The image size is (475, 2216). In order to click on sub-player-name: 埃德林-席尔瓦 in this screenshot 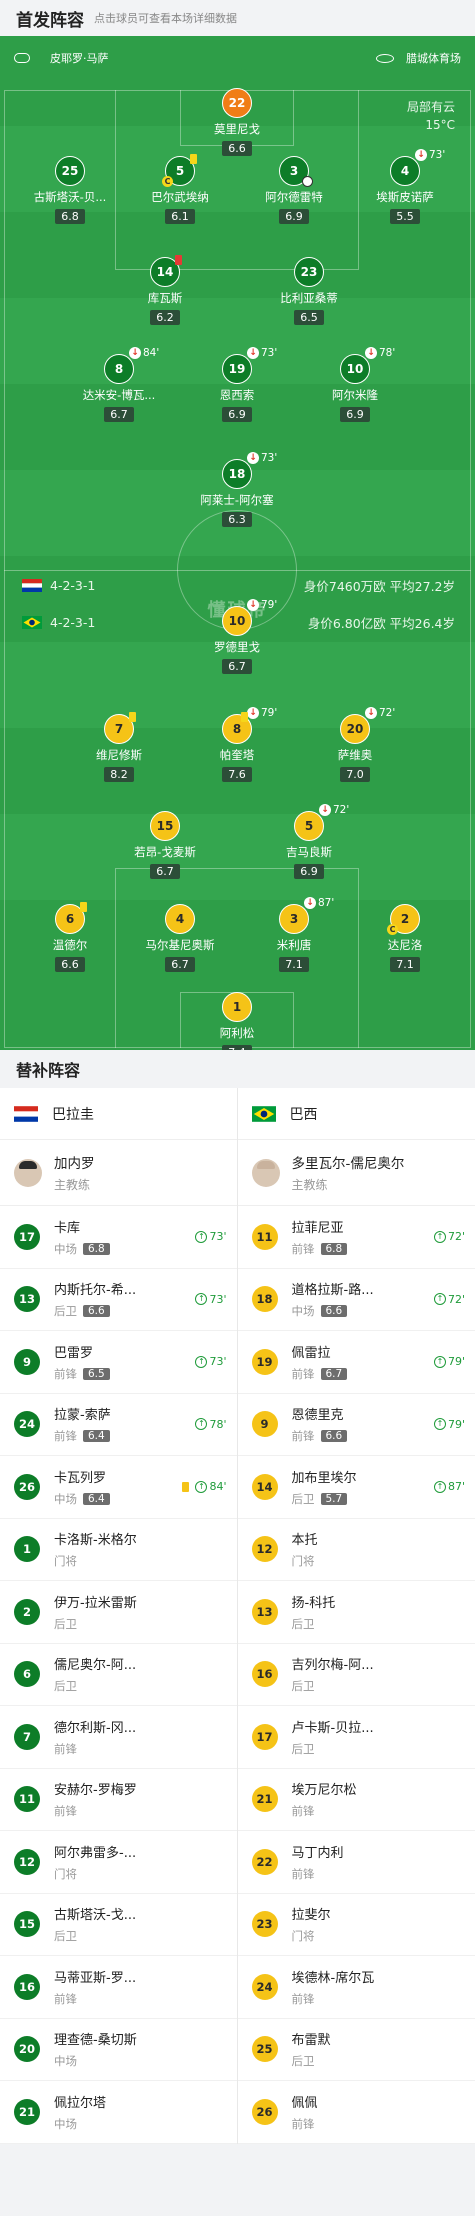, I will do `click(333, 1978)`.